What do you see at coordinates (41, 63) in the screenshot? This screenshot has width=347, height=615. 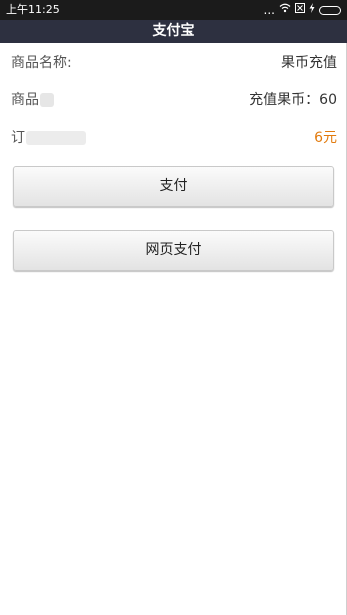 I see `product-name-label: 商品名称:` at bounding box center [41, 63].